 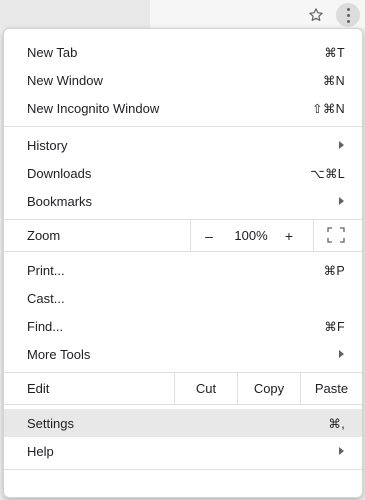 I want to click on menu-item-print: Print... ⌘P, so click(x=183, y=270).